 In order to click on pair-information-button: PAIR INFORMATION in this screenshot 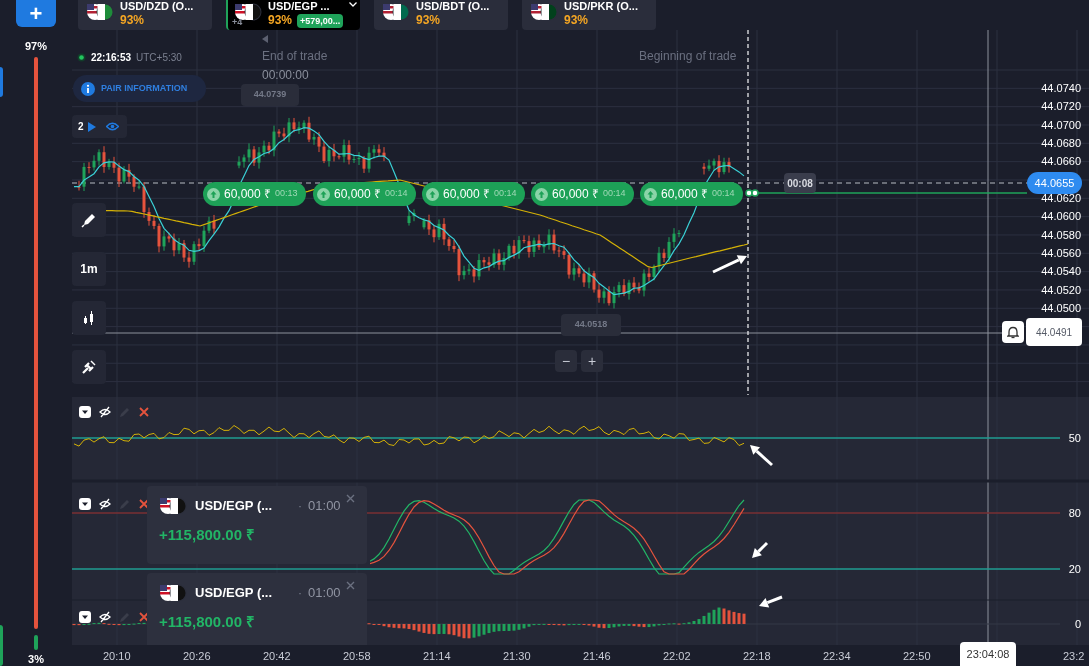, I will do `click(139, 88)`.